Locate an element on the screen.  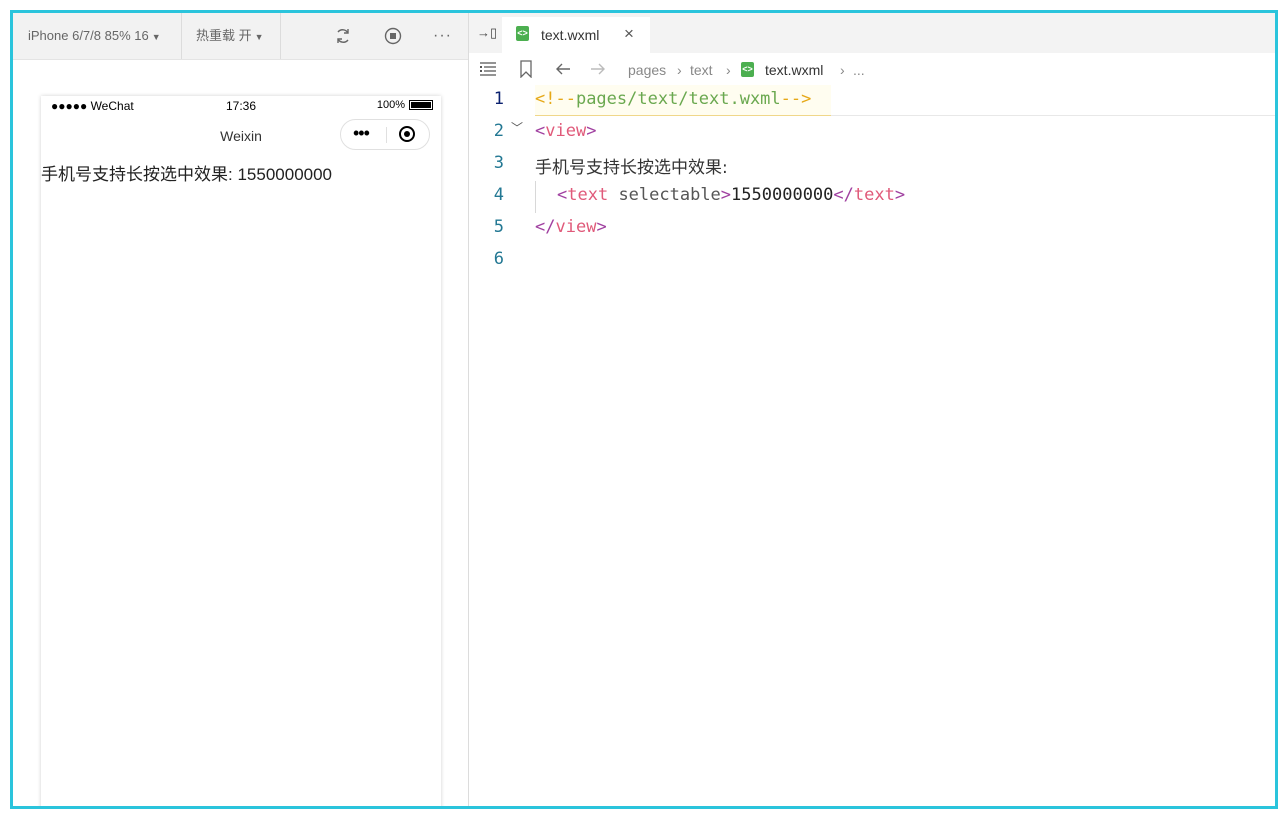
device-select: iPhone 6/7/8 85% 16 ▼ is located at coordinates (94, 36).